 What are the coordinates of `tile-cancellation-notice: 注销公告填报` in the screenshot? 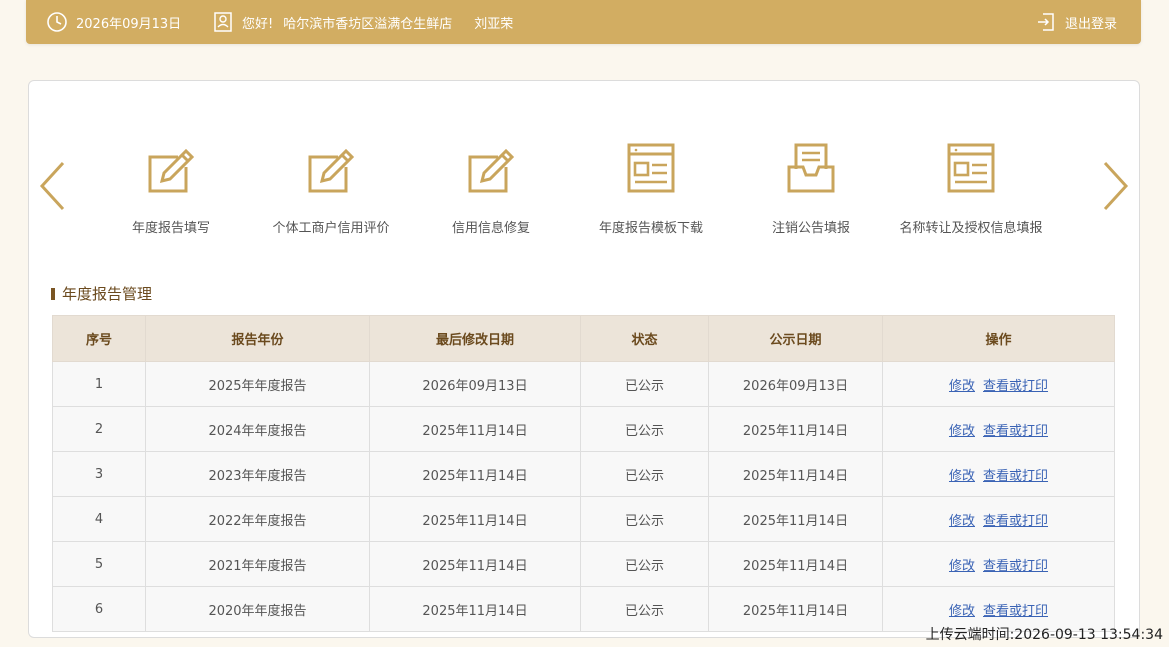 It's located at (811, 188).